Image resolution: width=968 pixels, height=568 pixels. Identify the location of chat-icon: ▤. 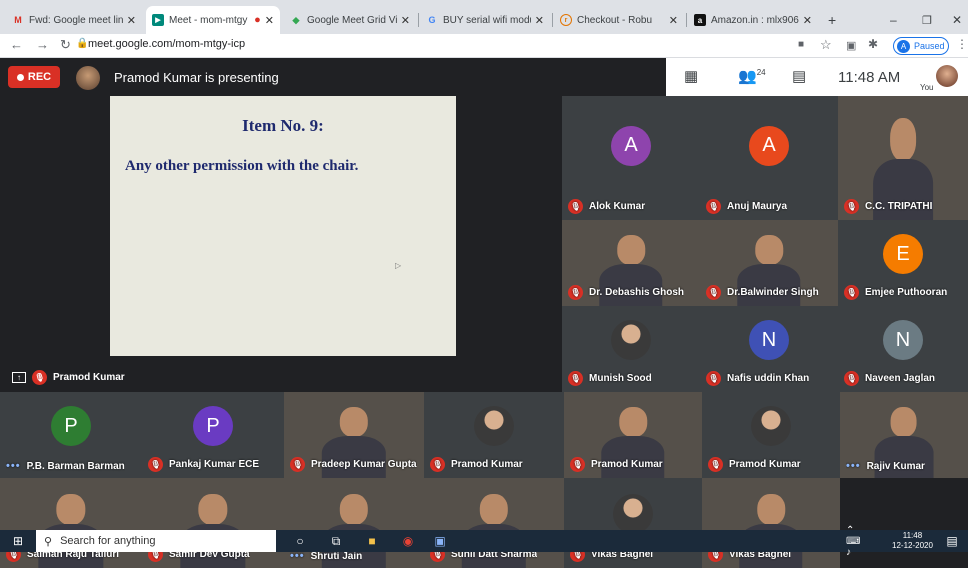
(799, 76).